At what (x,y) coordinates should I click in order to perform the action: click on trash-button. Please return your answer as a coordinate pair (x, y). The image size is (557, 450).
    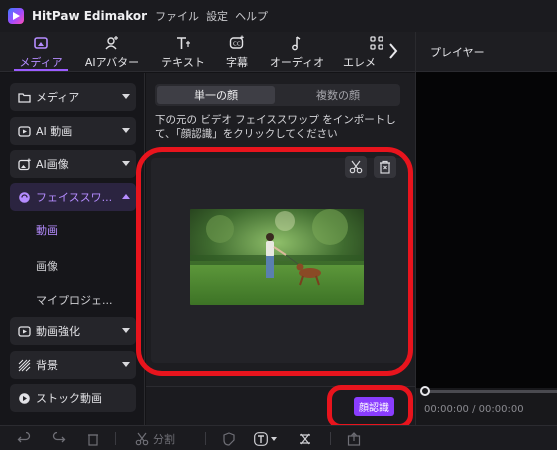
    Looking at the image, I should click on (93, 439).